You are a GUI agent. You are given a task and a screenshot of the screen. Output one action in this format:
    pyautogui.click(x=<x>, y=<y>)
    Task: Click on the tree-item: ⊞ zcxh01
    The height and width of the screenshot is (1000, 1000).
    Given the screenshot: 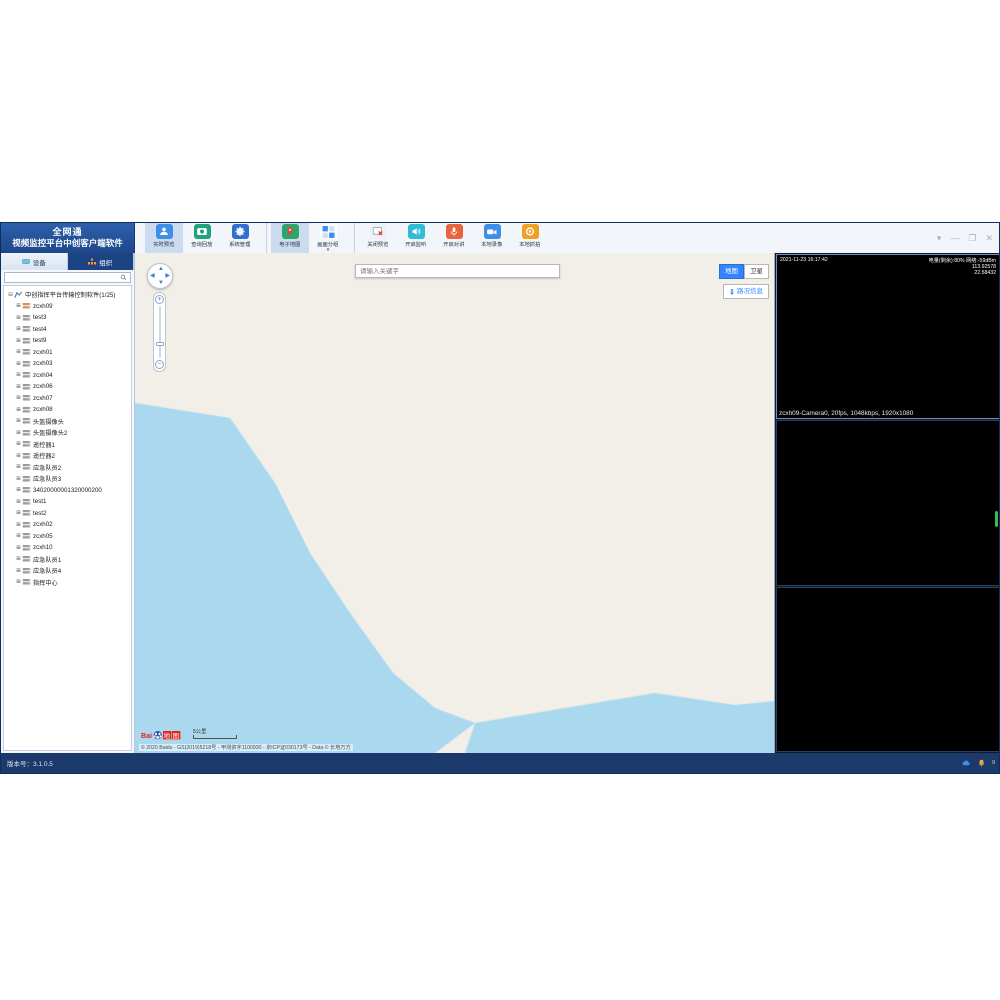 What is the action you would take?
    pyautogui.click(x=67, y=353)
    